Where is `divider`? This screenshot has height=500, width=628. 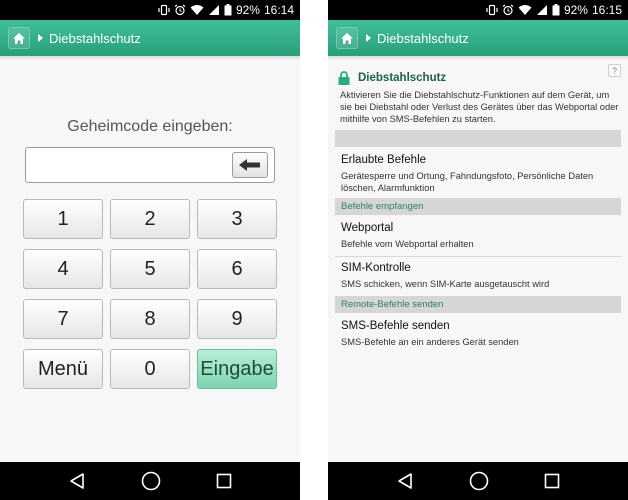
divider is located at coordinates (478, 256).